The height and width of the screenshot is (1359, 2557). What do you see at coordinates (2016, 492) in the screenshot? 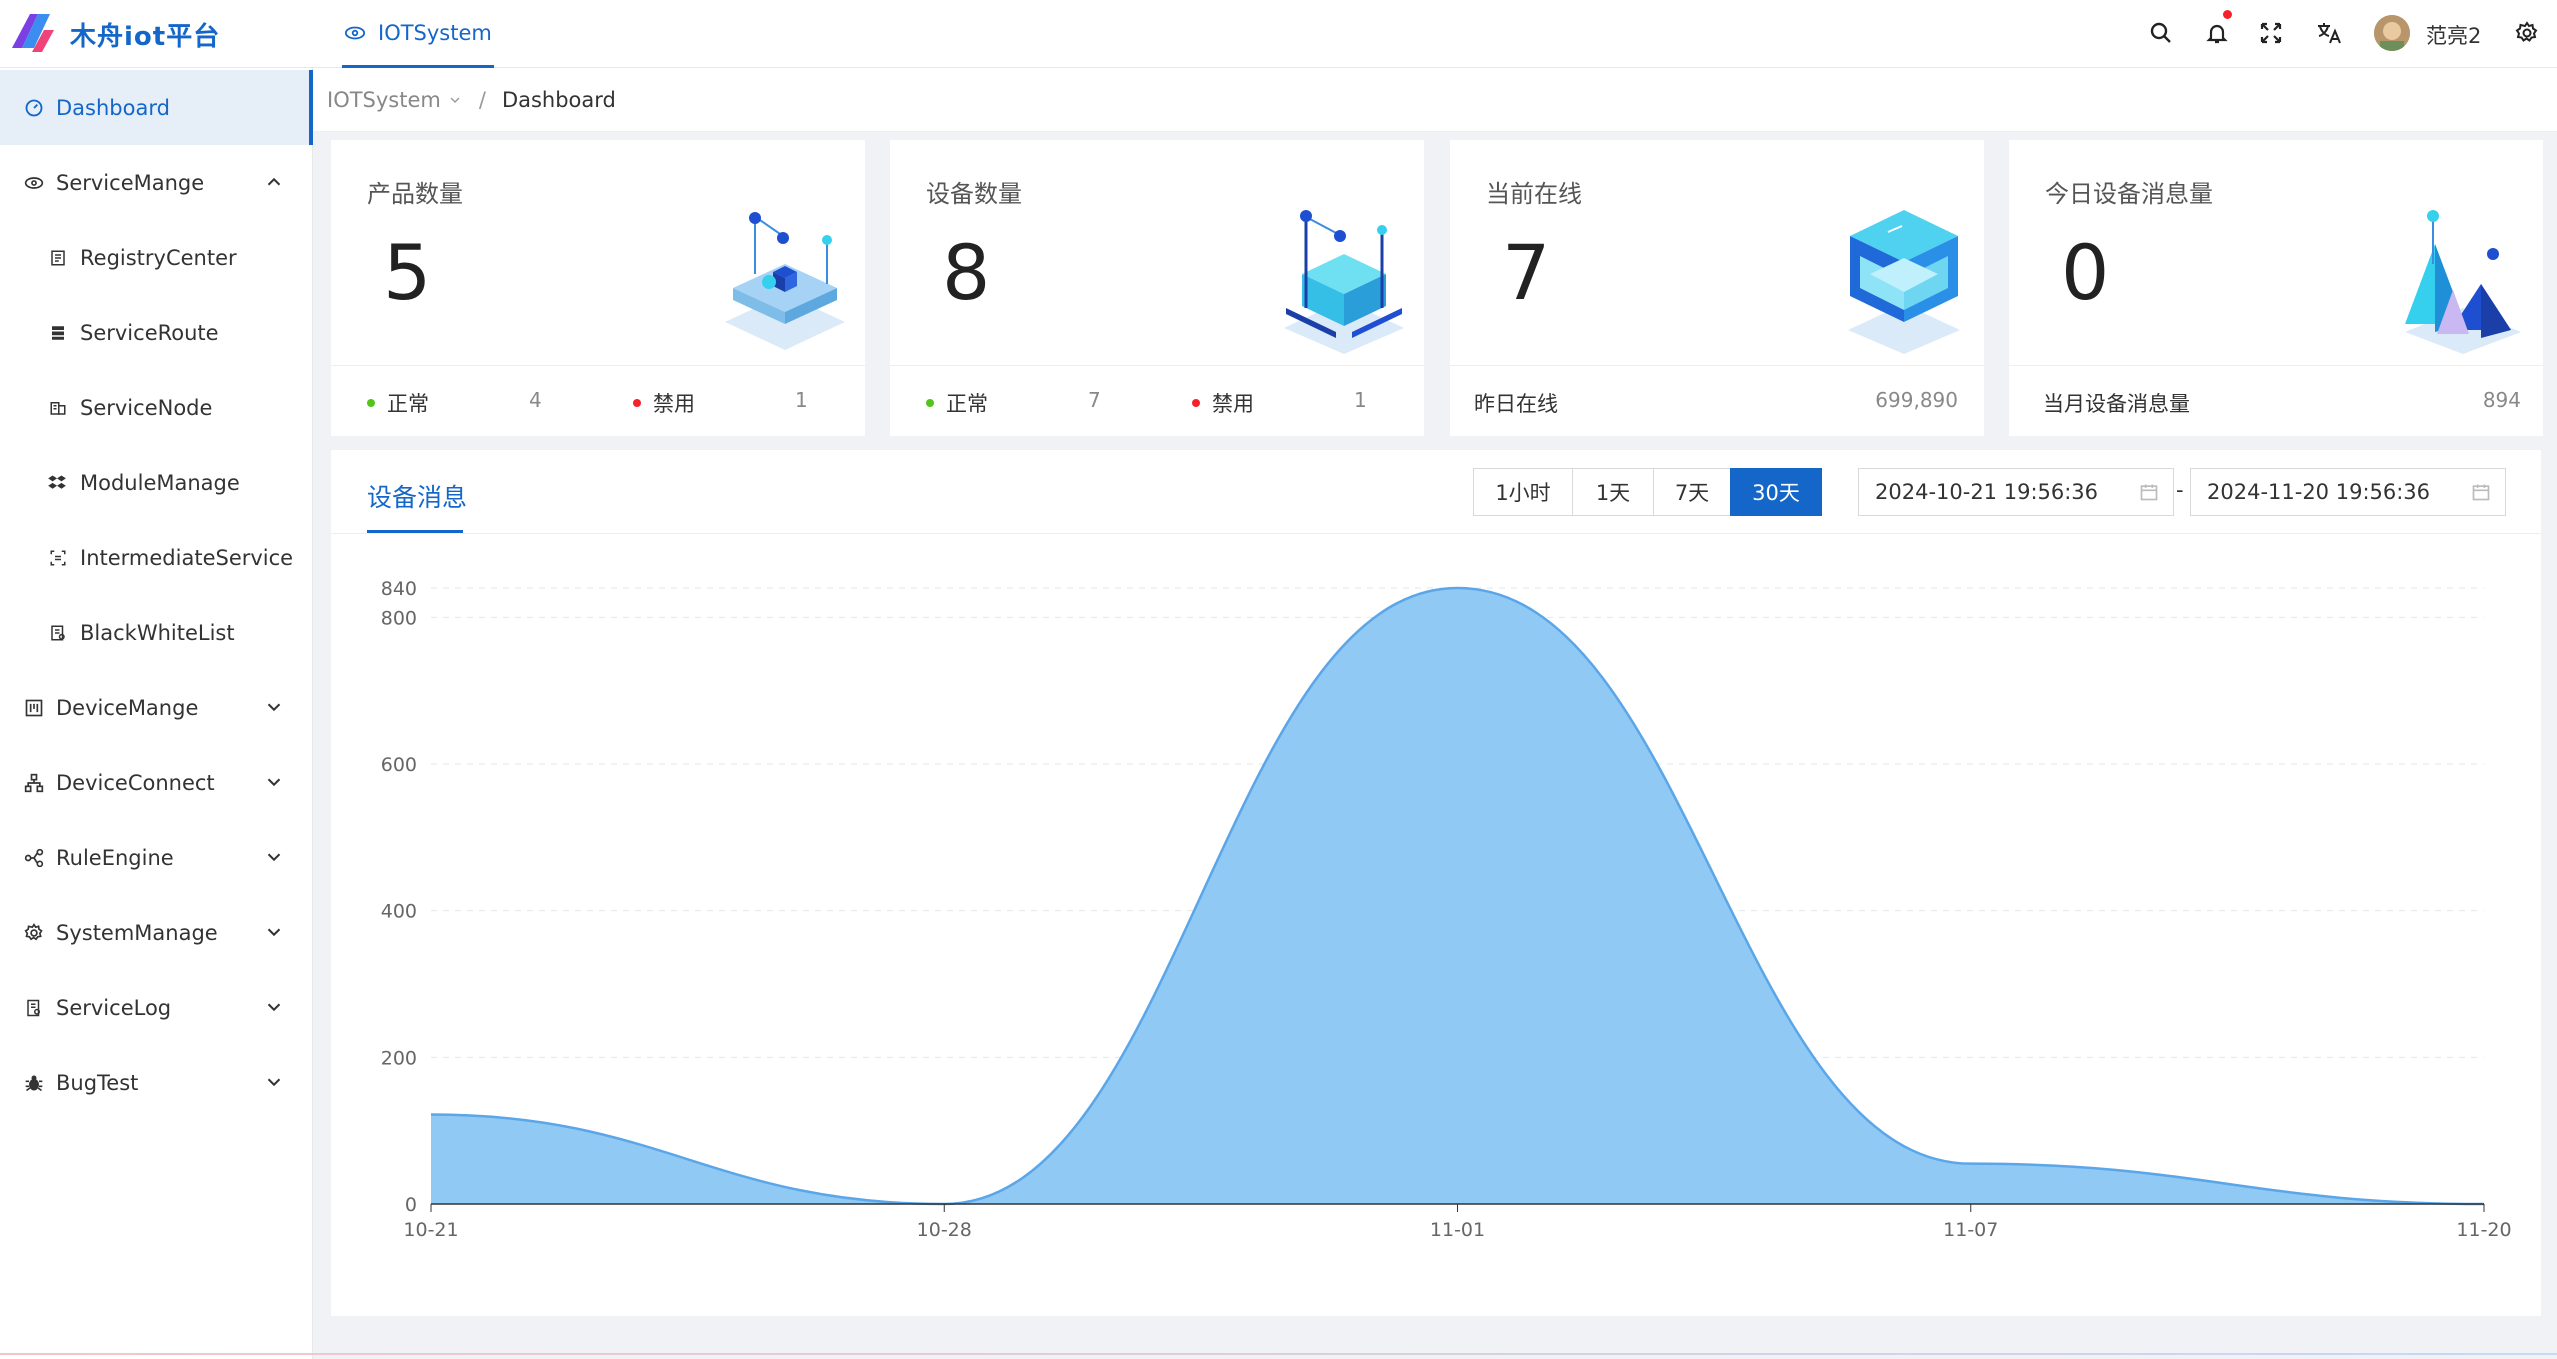
I see `start-date-picker: 2024-10-21 19:56:36` at bounding box center [2016, 492].